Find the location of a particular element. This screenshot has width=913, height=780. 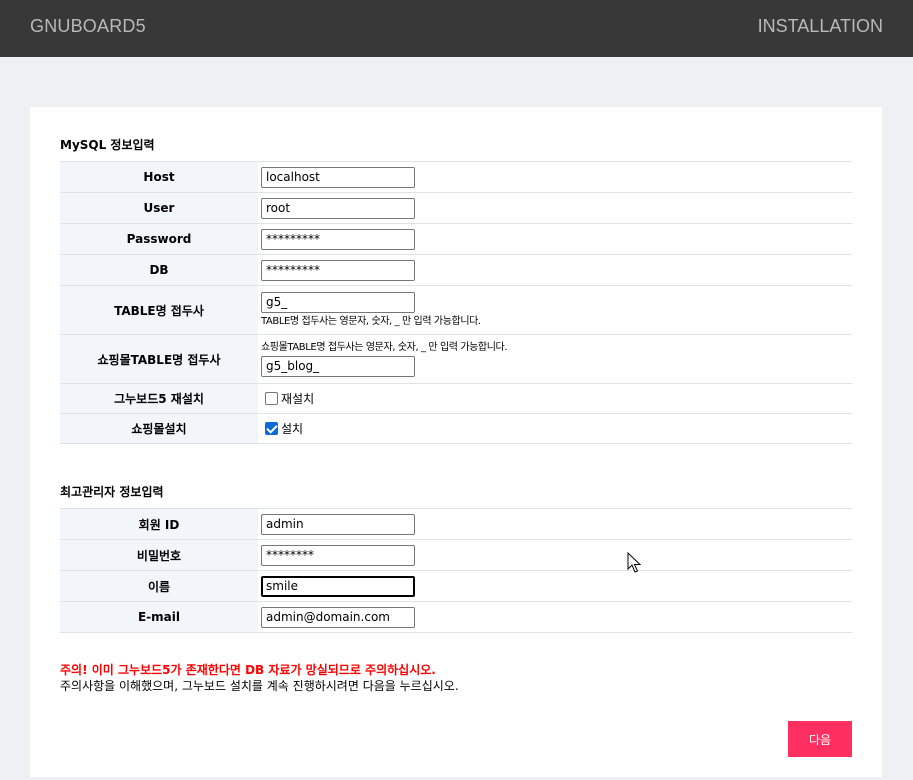

mysql-section-title: MySQL 정보입력 is located at coordinates (107, 145).